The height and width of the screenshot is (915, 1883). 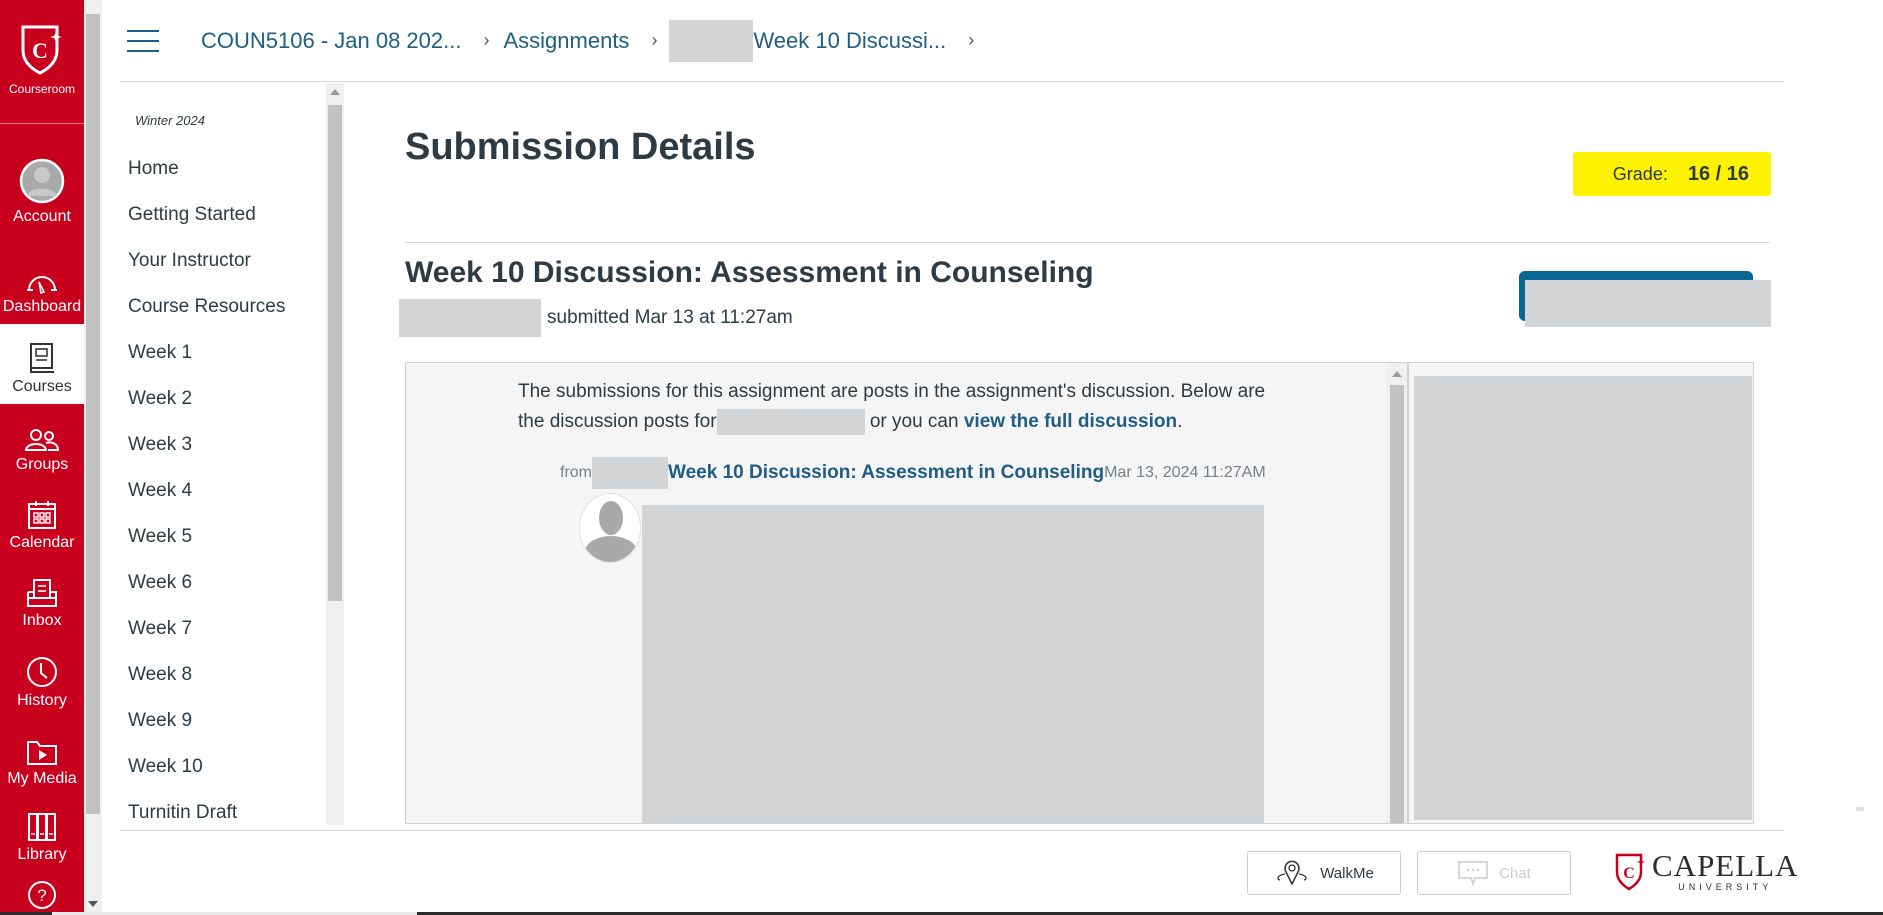 I want to click on capella-wordmark: CAPELLA, so click(x=1725, y=865).